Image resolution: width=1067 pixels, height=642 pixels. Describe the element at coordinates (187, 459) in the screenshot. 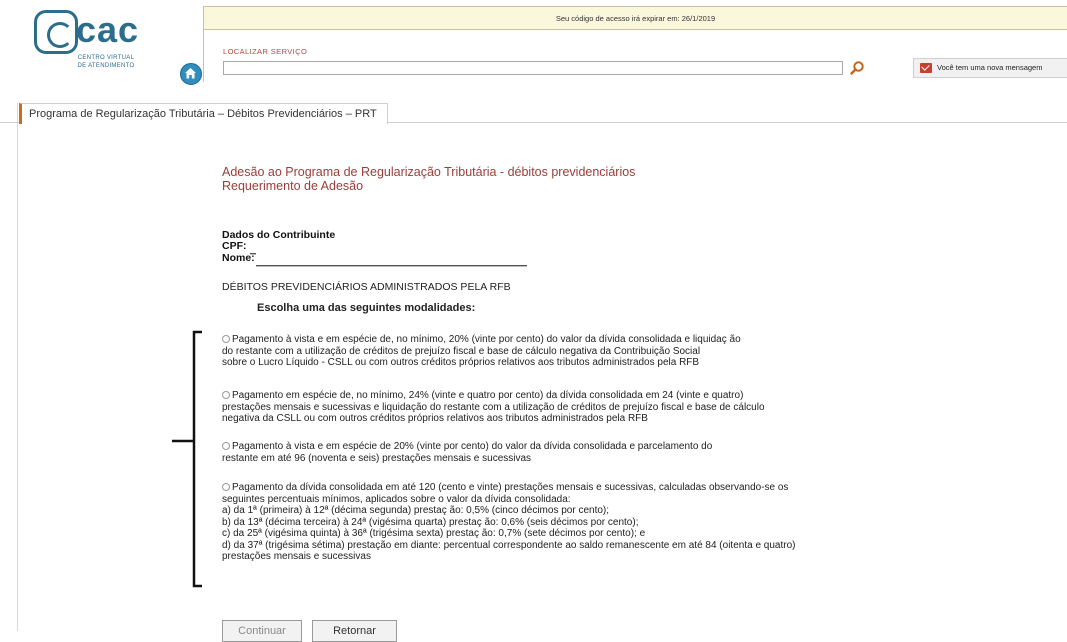

I see `options-bracket` at that location.